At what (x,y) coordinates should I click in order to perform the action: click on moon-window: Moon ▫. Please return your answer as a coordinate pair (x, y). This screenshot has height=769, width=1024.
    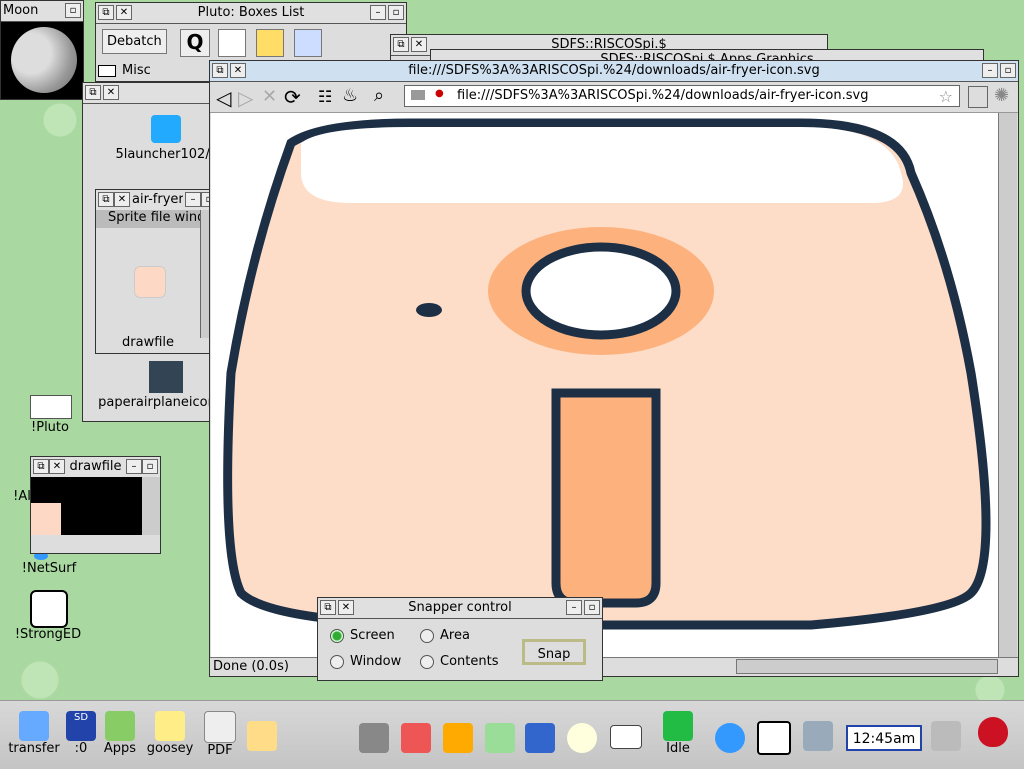
    Looking at the image, I should click on (42, 50).